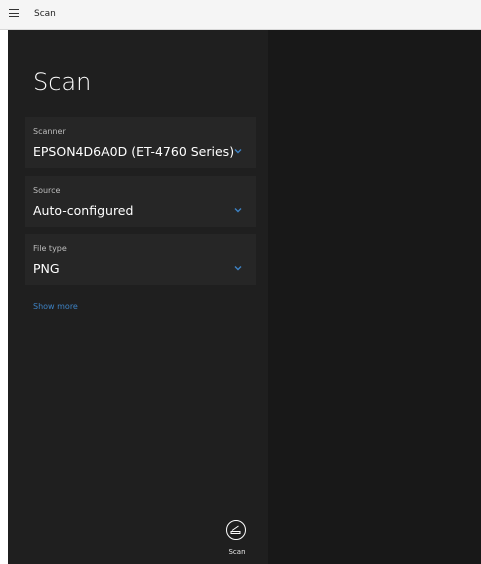  I want to click on page-title: Scan, so click(62, 82).